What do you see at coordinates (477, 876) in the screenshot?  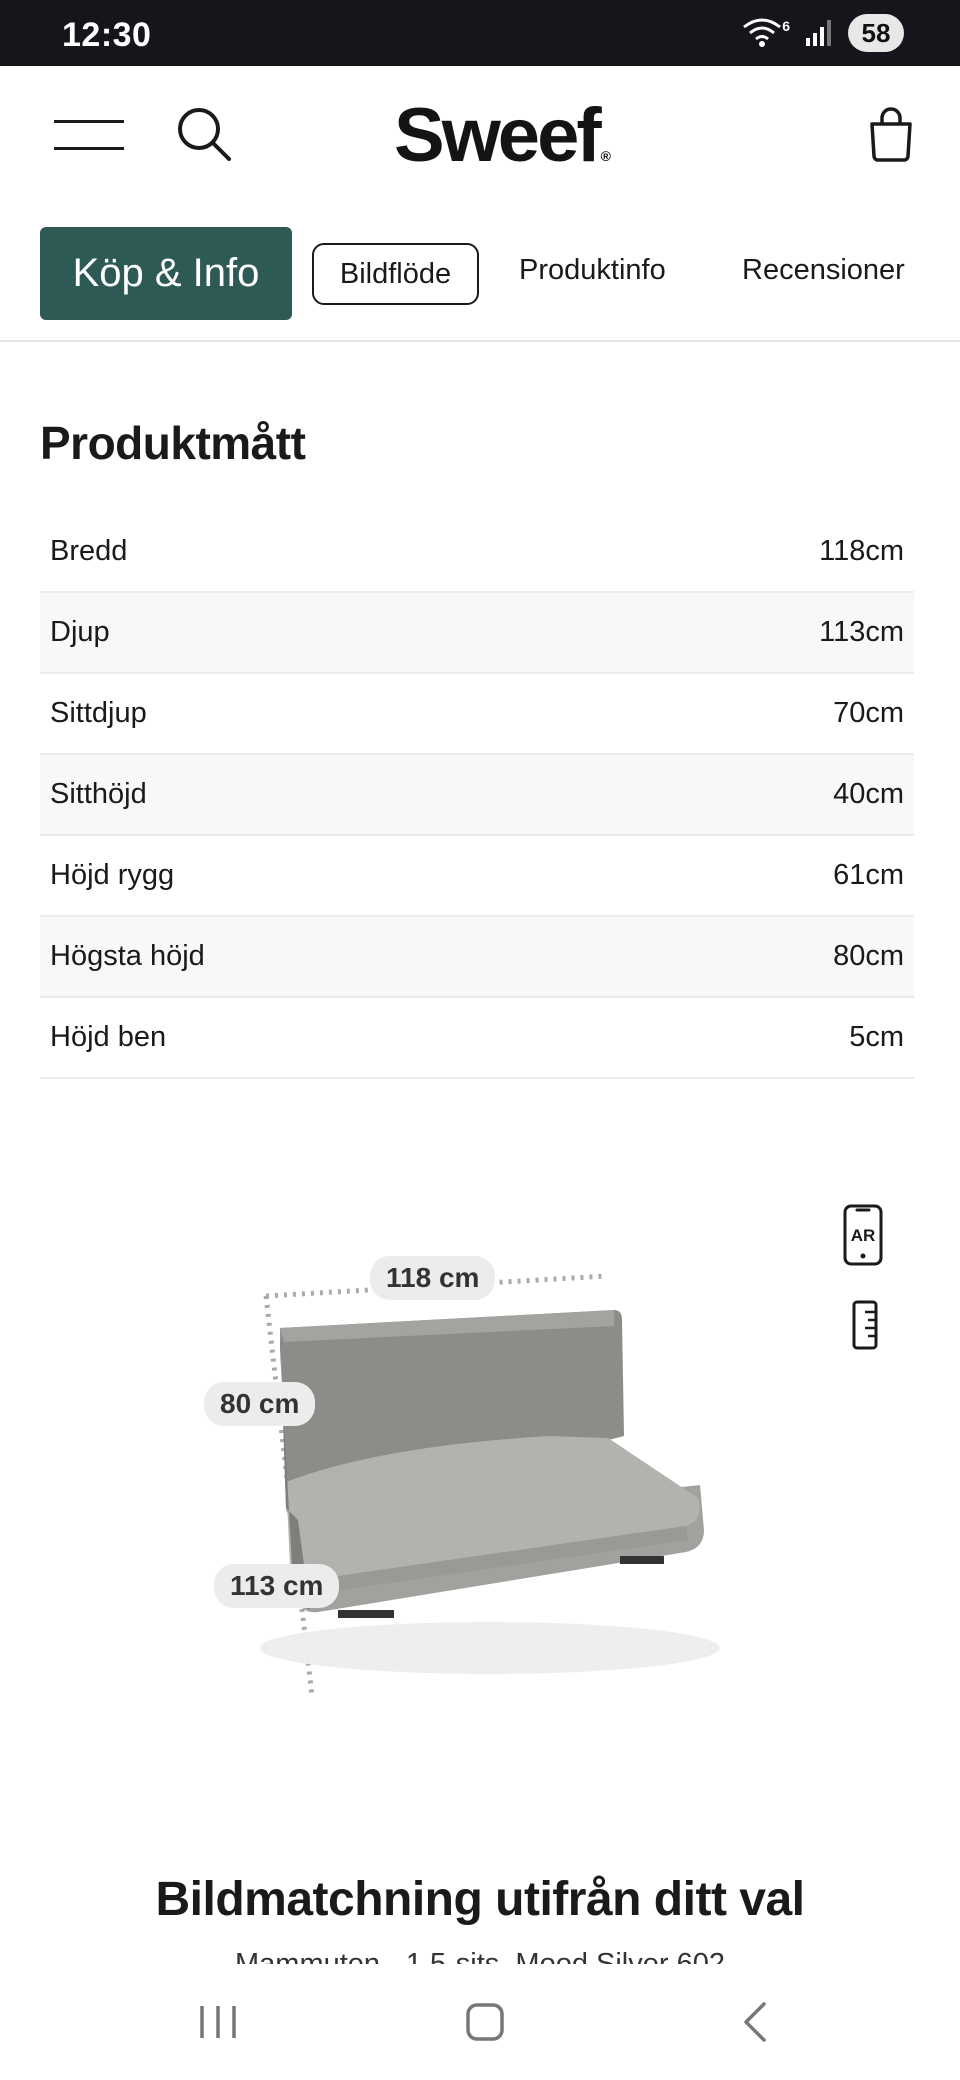 I see `table-row: Höjd rygg 61cm` at bounding box center [477, 876].